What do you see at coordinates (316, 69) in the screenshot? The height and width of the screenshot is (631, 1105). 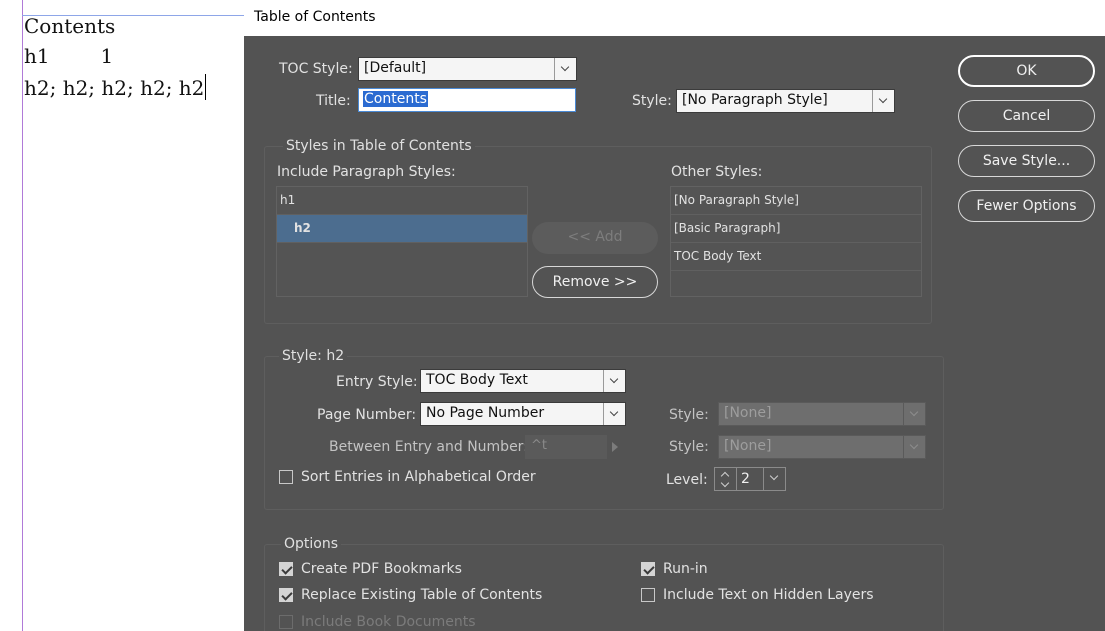 I see `toc-style-label: TOC Style:` at bounding box center [316, 69].